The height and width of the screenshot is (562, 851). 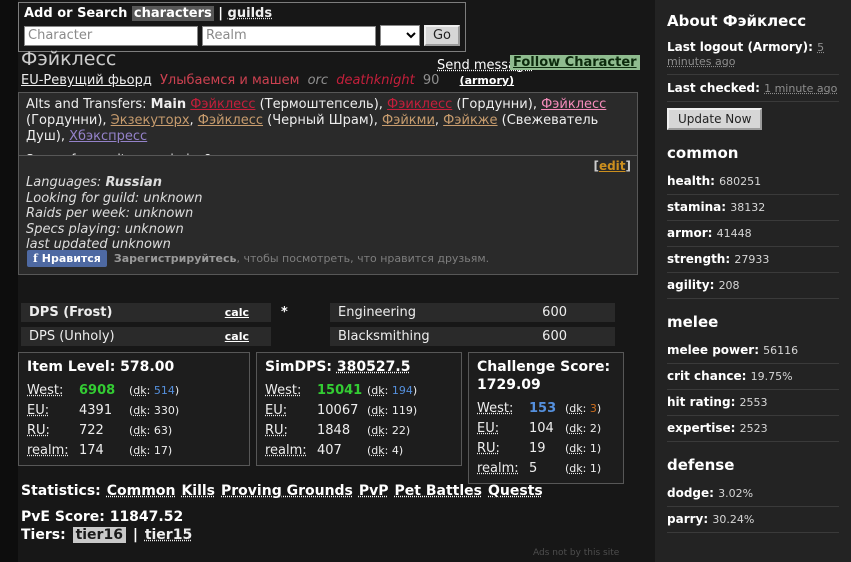 What do you see at coordinates (147, 367) in the screenshot?
I see `rank-box-title-value: 578.00` at bounding box center [147, 367].